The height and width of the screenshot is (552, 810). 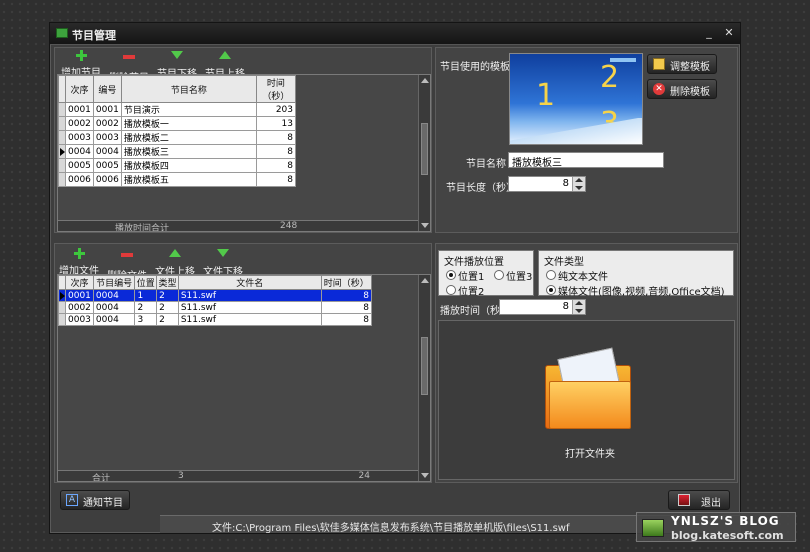 I want to click on column-header: 节目编号, so click(x=114, y=282).